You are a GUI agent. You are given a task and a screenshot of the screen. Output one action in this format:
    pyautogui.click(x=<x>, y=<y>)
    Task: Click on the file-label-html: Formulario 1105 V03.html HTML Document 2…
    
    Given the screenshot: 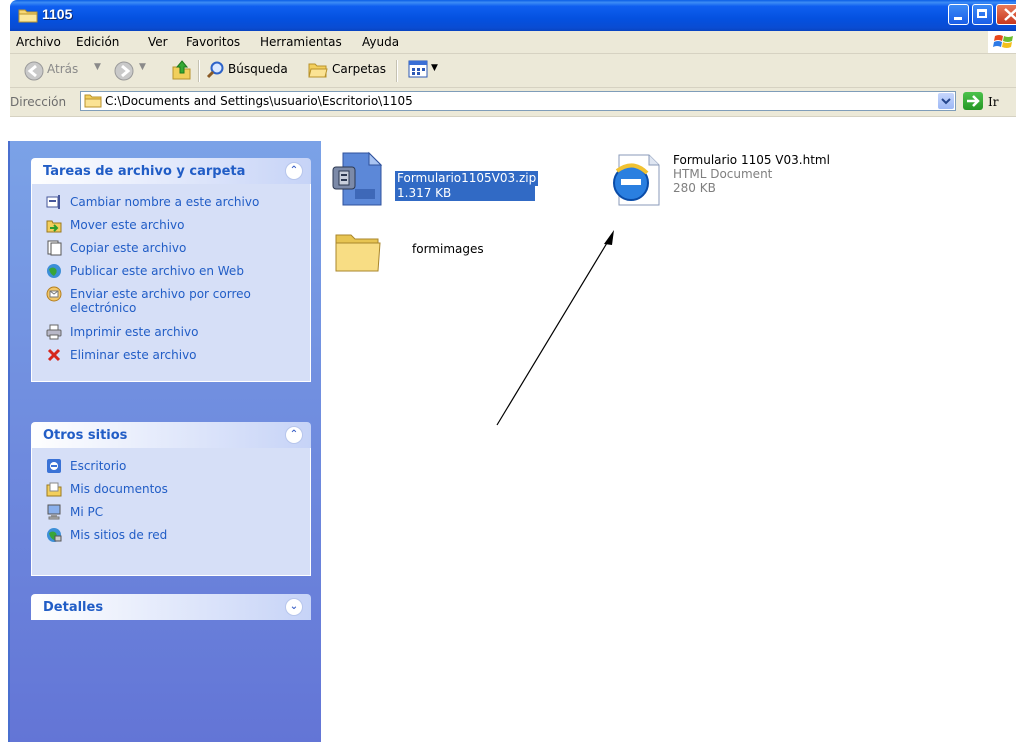 What is the action you would take?
    pyautogui.click(x=751, y=174)
    